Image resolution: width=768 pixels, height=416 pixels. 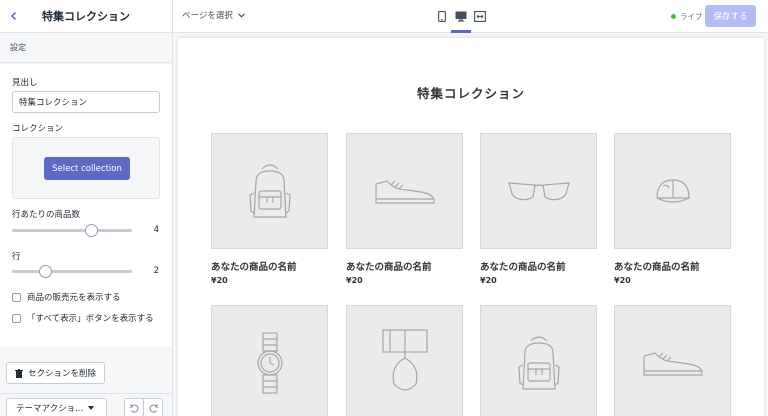 What do you see at coordinates (405, 363) in the screenshot?
I see `lamp-icon` at bounding box center [405, 363].